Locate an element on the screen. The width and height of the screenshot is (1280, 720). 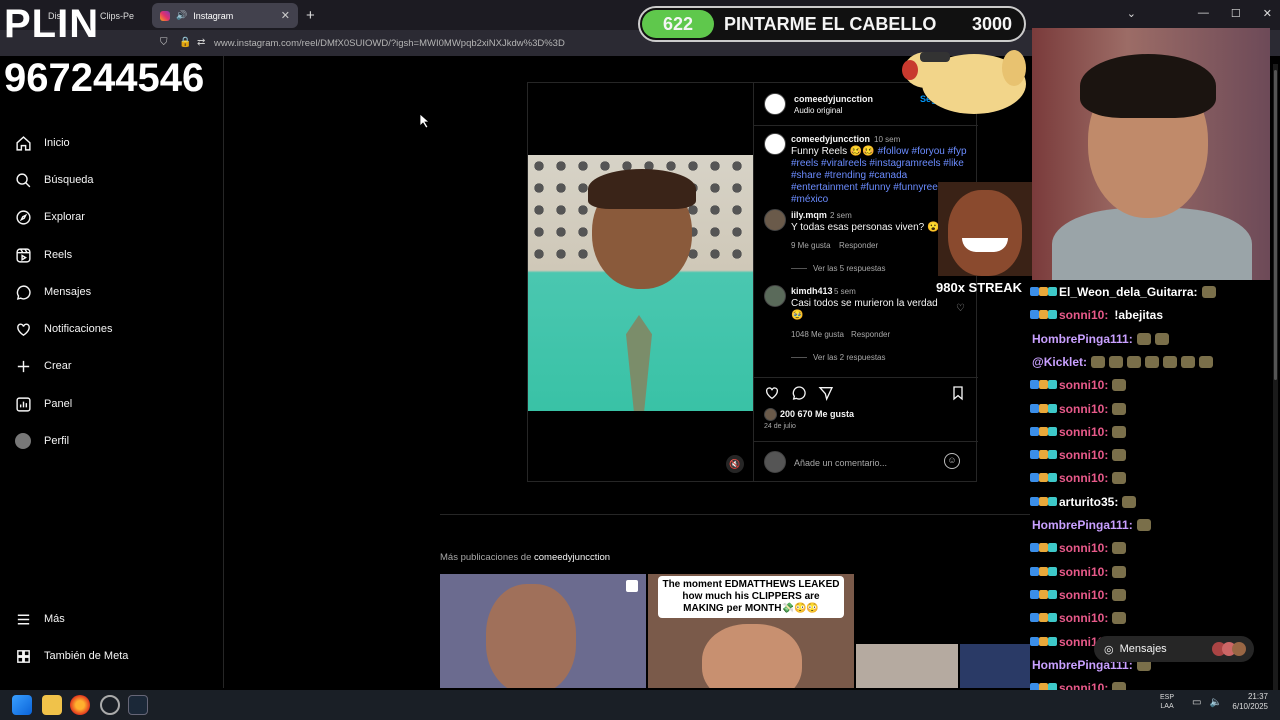
comment-user: kimdh413 is located at coordinates (812, 291).